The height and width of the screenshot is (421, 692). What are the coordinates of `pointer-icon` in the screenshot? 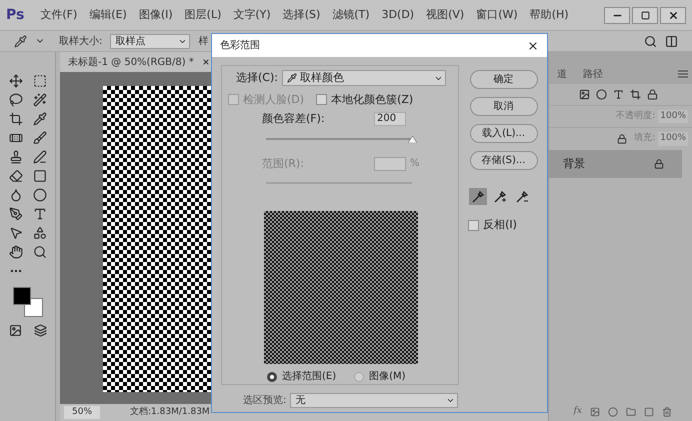 It's located at (15, 233).